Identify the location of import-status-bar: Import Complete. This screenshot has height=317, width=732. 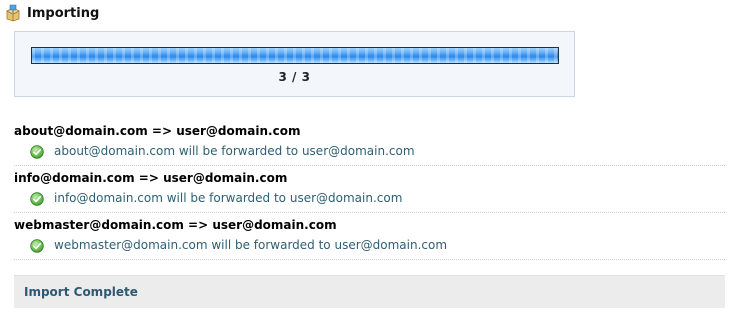
(369, 291).